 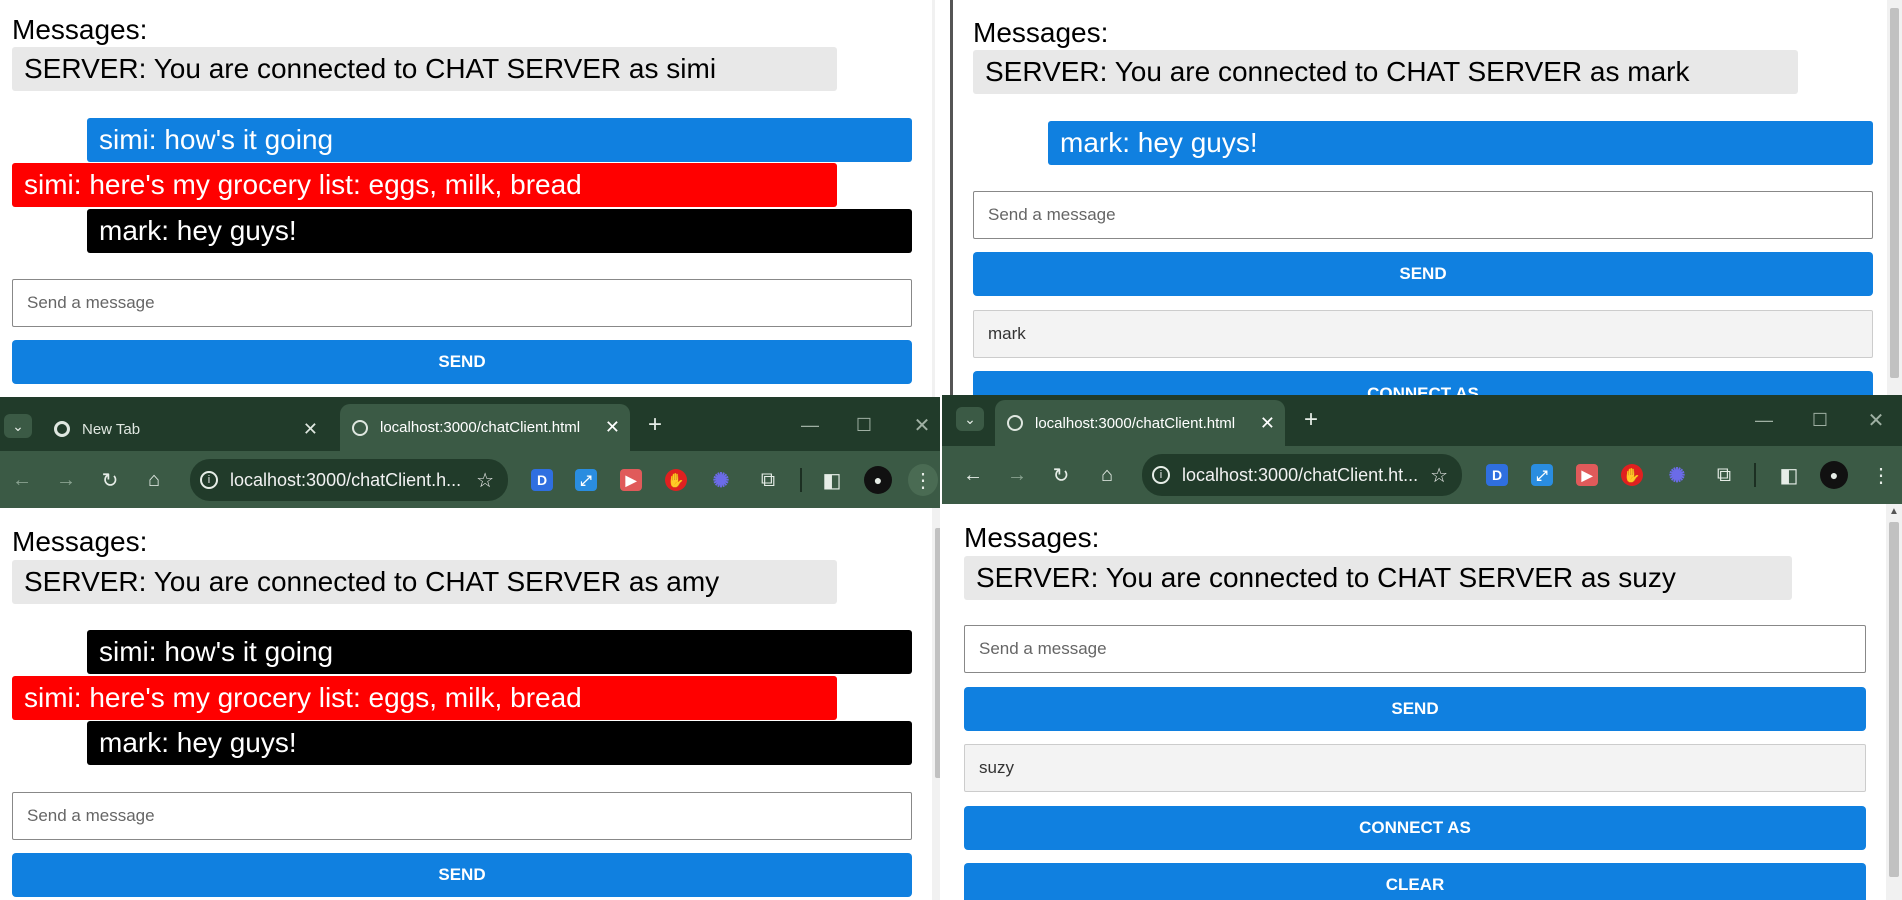 I want to click on address-bar: i localhost:3000/chatClient.ht... ☆, so click(x=1302, y=475).